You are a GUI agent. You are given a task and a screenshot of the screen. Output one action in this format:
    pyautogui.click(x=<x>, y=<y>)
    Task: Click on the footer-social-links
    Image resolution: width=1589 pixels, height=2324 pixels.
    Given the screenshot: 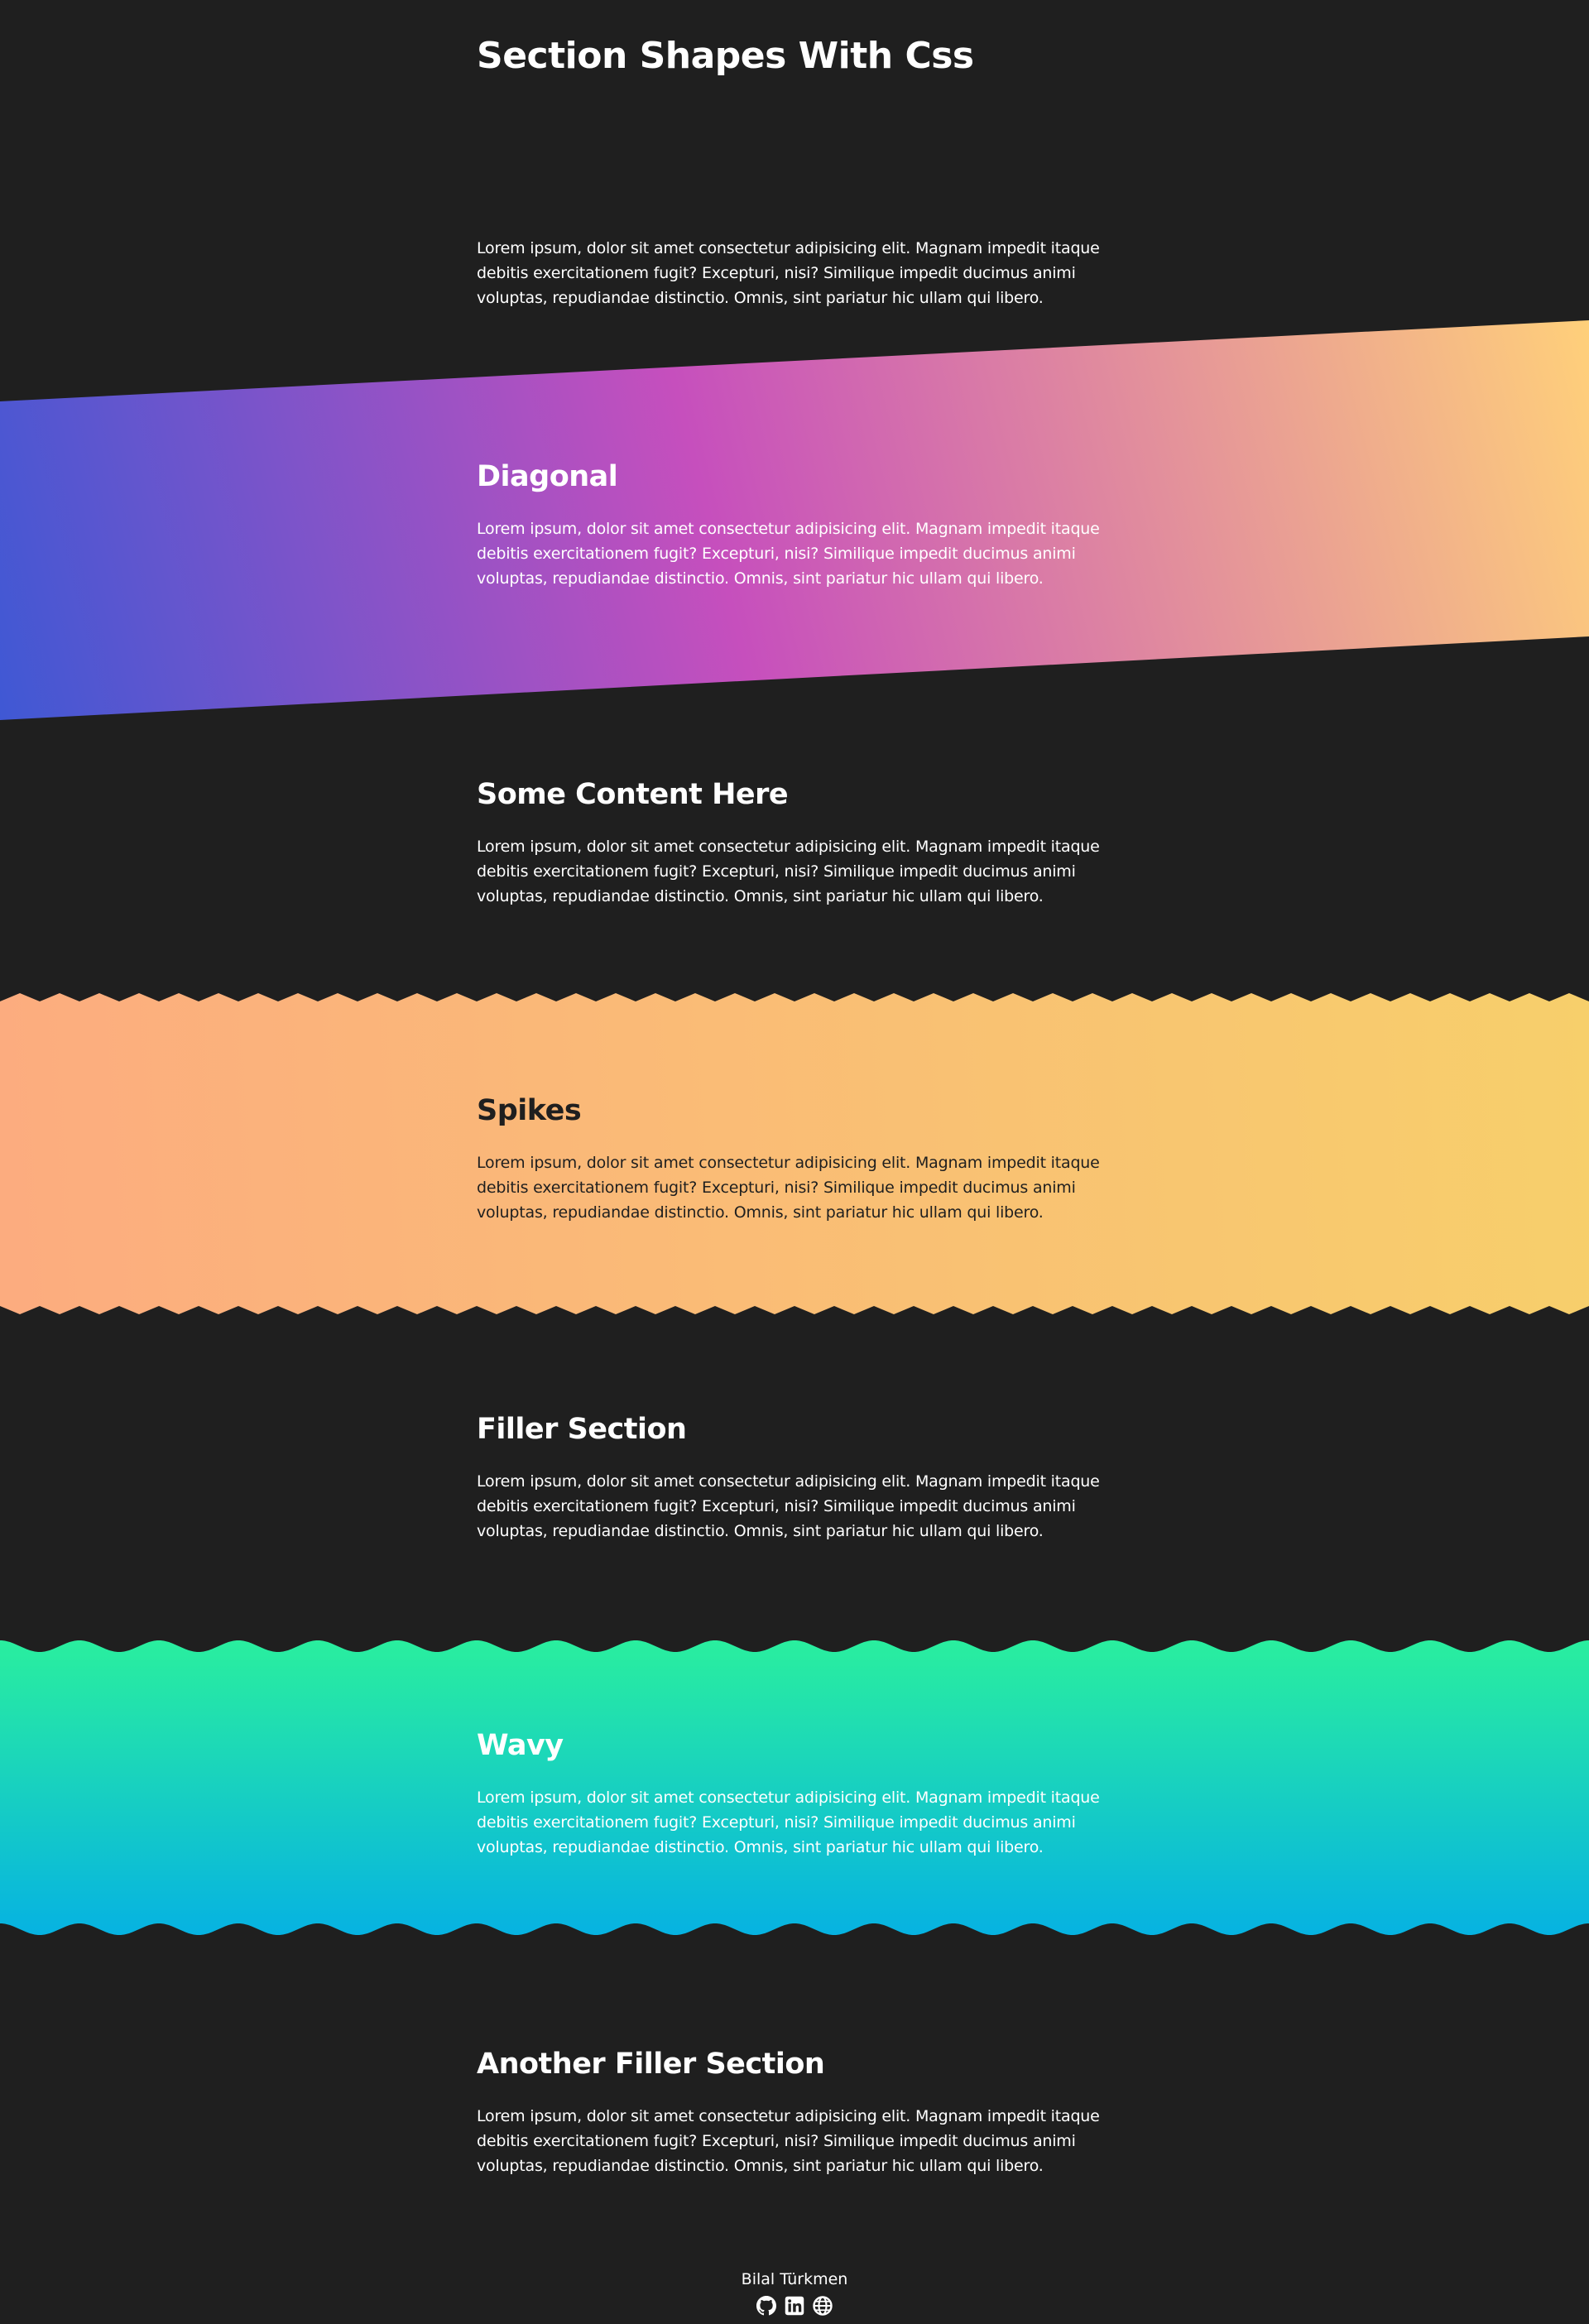 What is the action you would take?
    pyautogui.click(x=795, y=2306)
    